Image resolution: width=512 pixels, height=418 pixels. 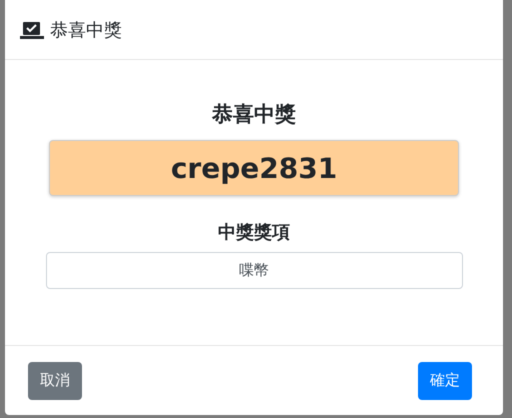 I want to click on laptop-check-icon, so click(x=32, y=30).